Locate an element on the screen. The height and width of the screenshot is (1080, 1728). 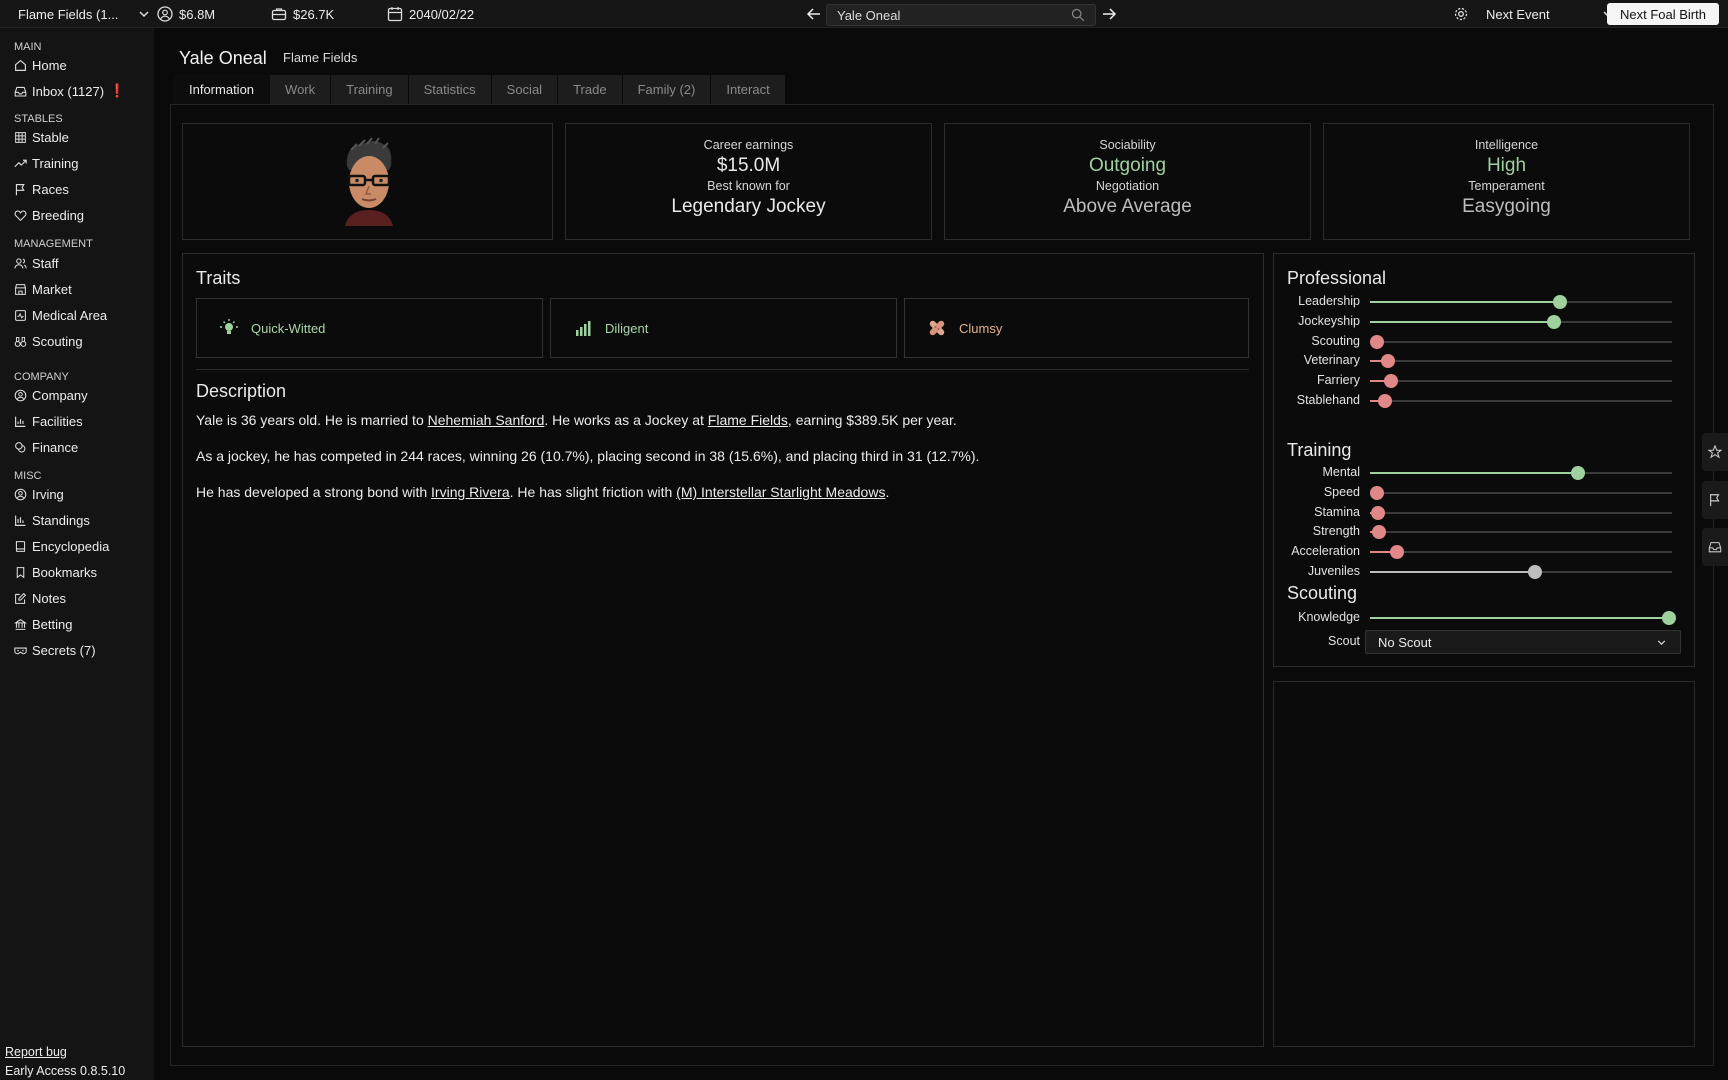
user-circle-icon is located at coordinates (20, 395).